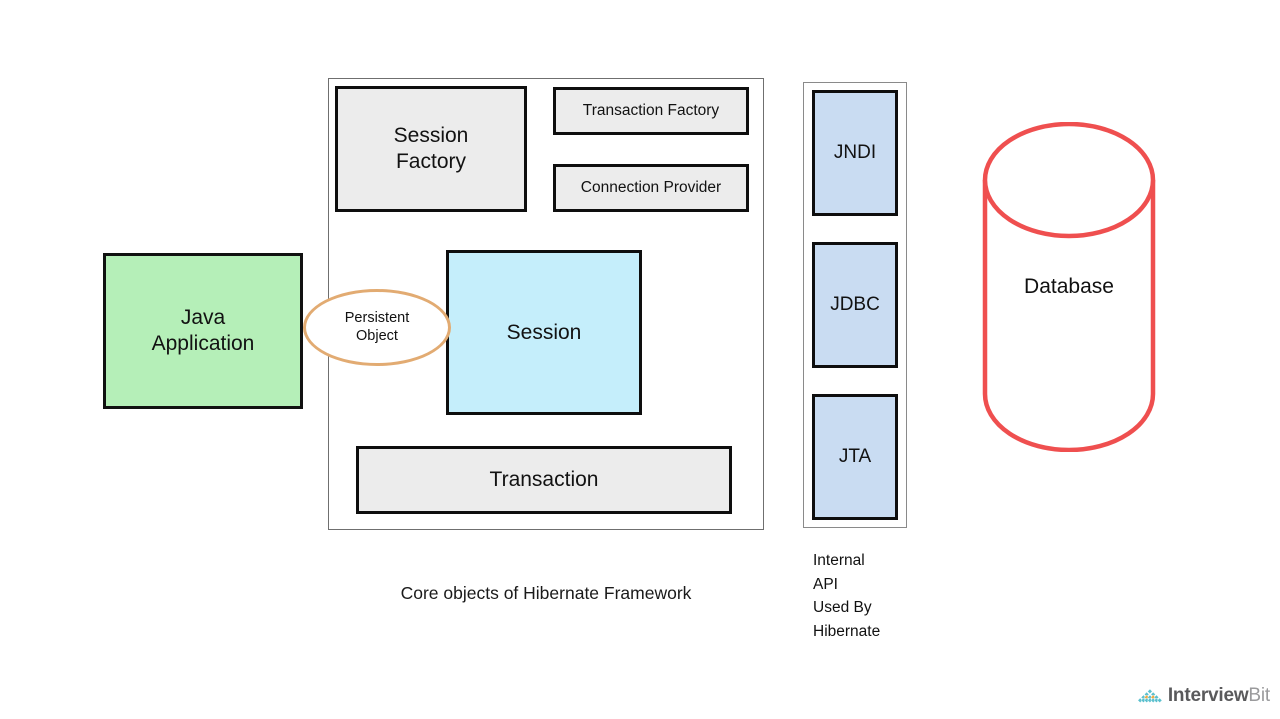 This screenshot has width=1280, height=719. I want to click on session-factory-box: Session Factory, so click(431, 149).